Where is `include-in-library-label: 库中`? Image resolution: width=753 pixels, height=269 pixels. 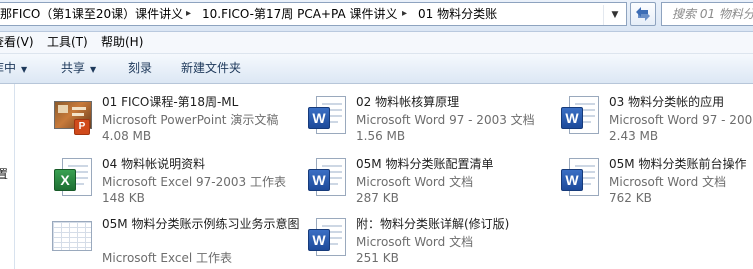
include-in-library-label: 库中 is located at coordinates (8, 68).